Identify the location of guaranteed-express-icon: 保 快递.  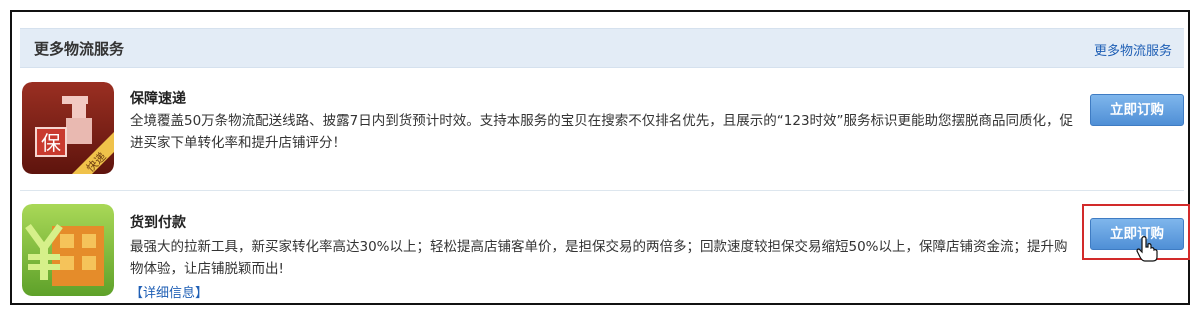
(68, 128).